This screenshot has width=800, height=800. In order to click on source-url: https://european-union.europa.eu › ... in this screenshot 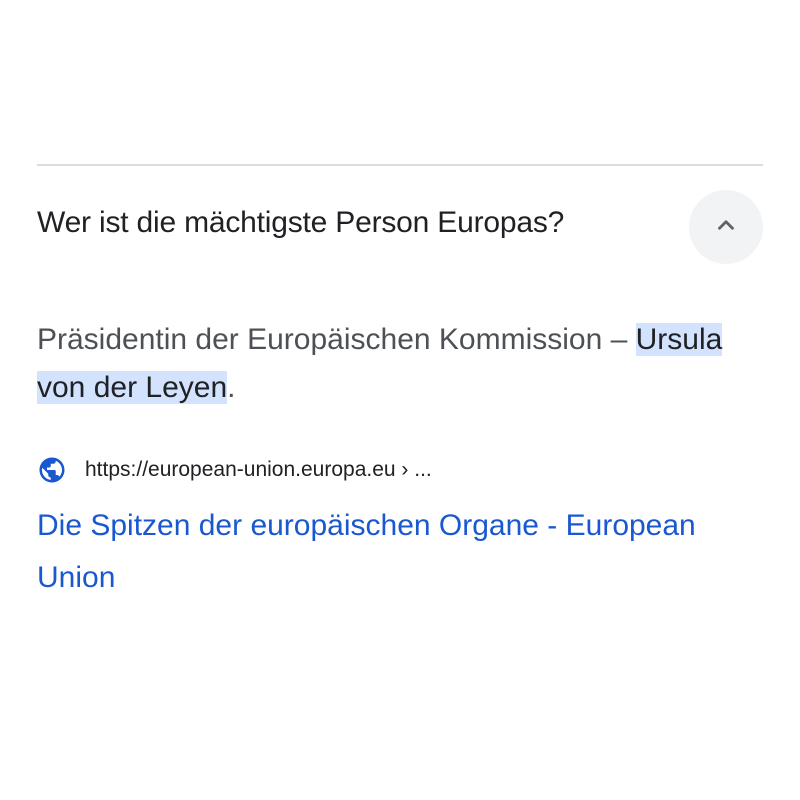, I will do `click(258, 470)`.